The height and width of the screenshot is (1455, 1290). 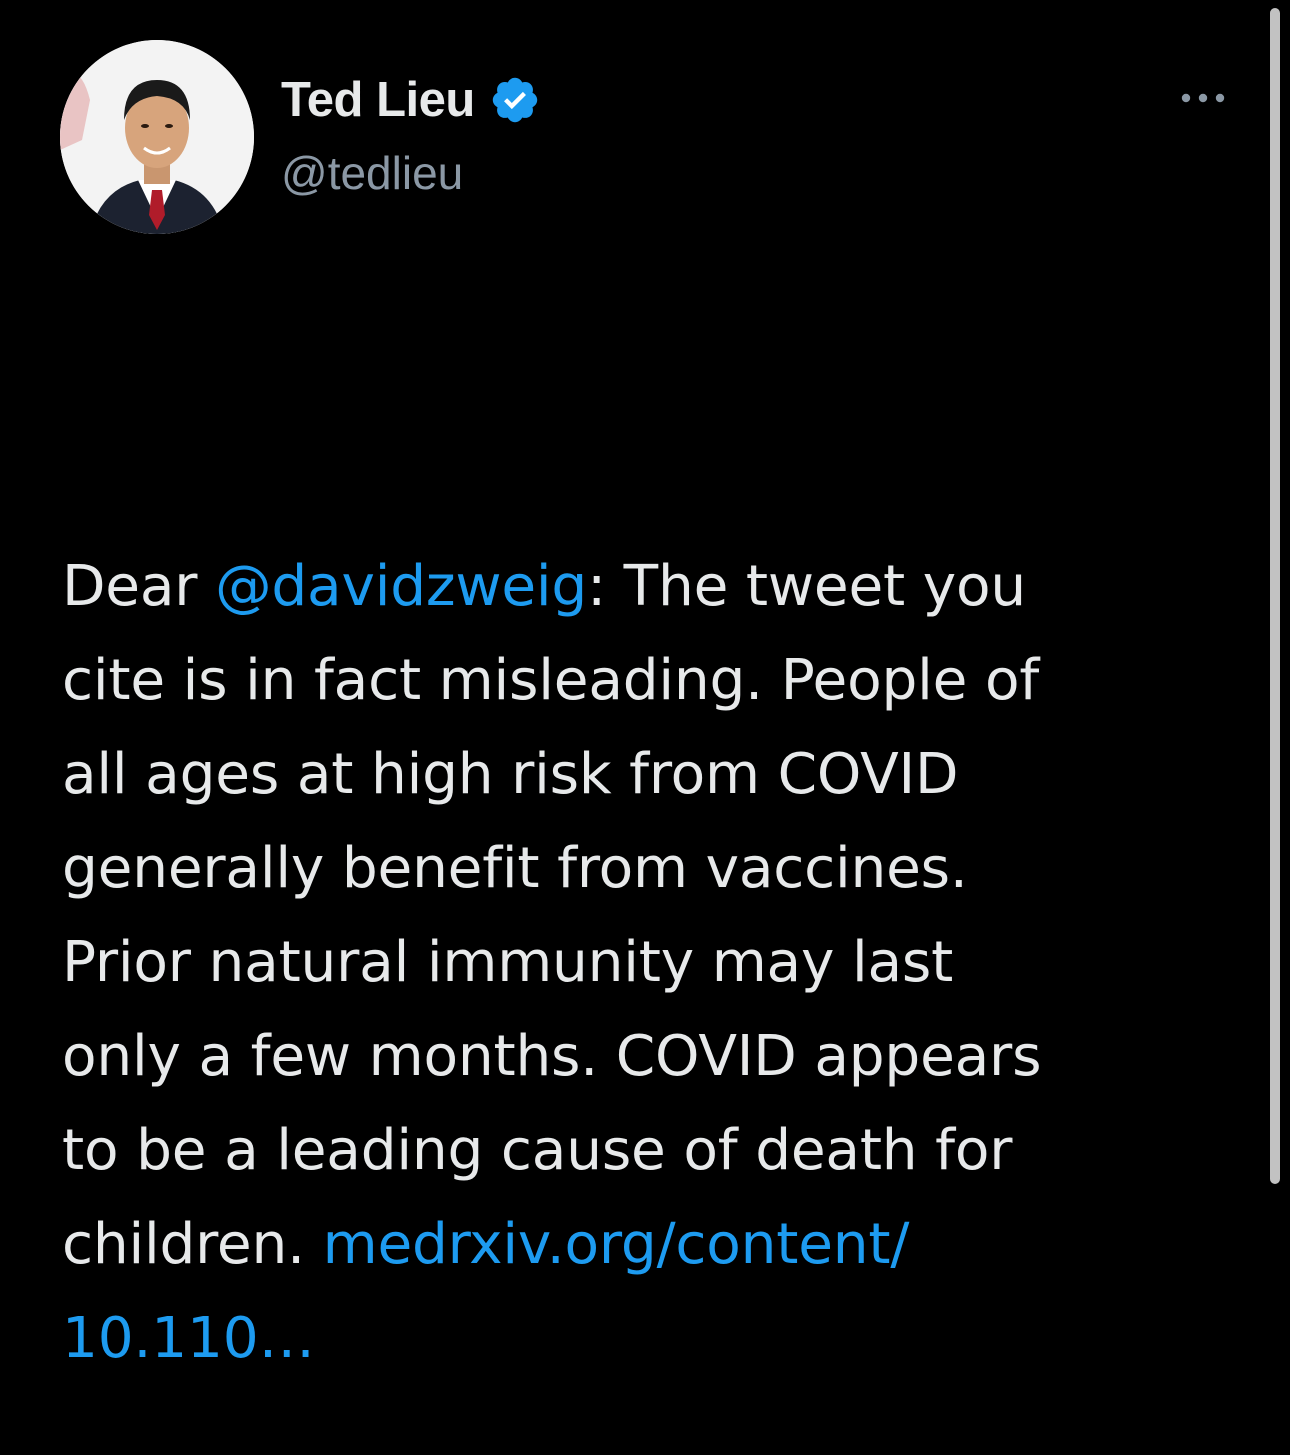 What do you see at coordinates (616, 1244) in the screenshot?
I see `url-link: medrxiv.org/content/` at bounding box center [616, 1244].